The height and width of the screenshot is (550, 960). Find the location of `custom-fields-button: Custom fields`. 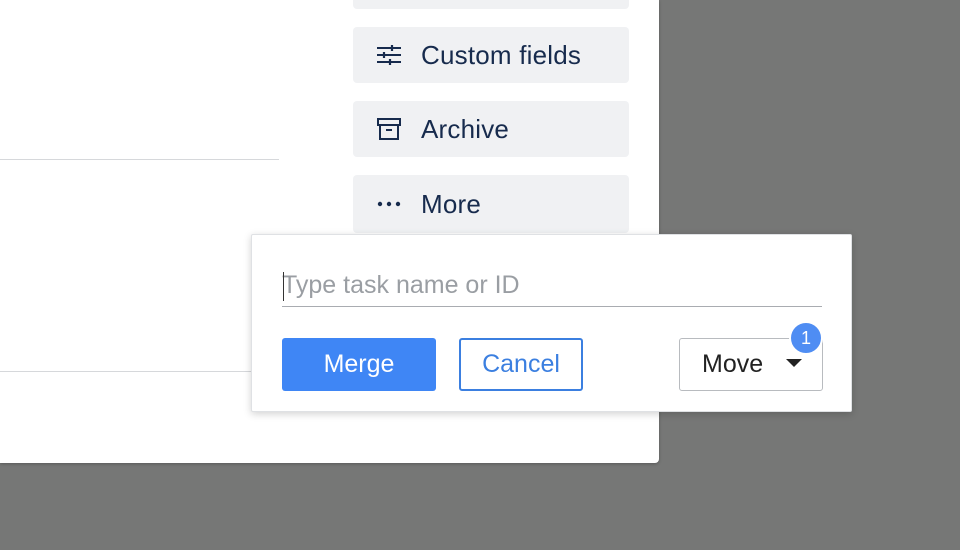

custom-fields-button: Custom fields is located at coordinates (491, 55).